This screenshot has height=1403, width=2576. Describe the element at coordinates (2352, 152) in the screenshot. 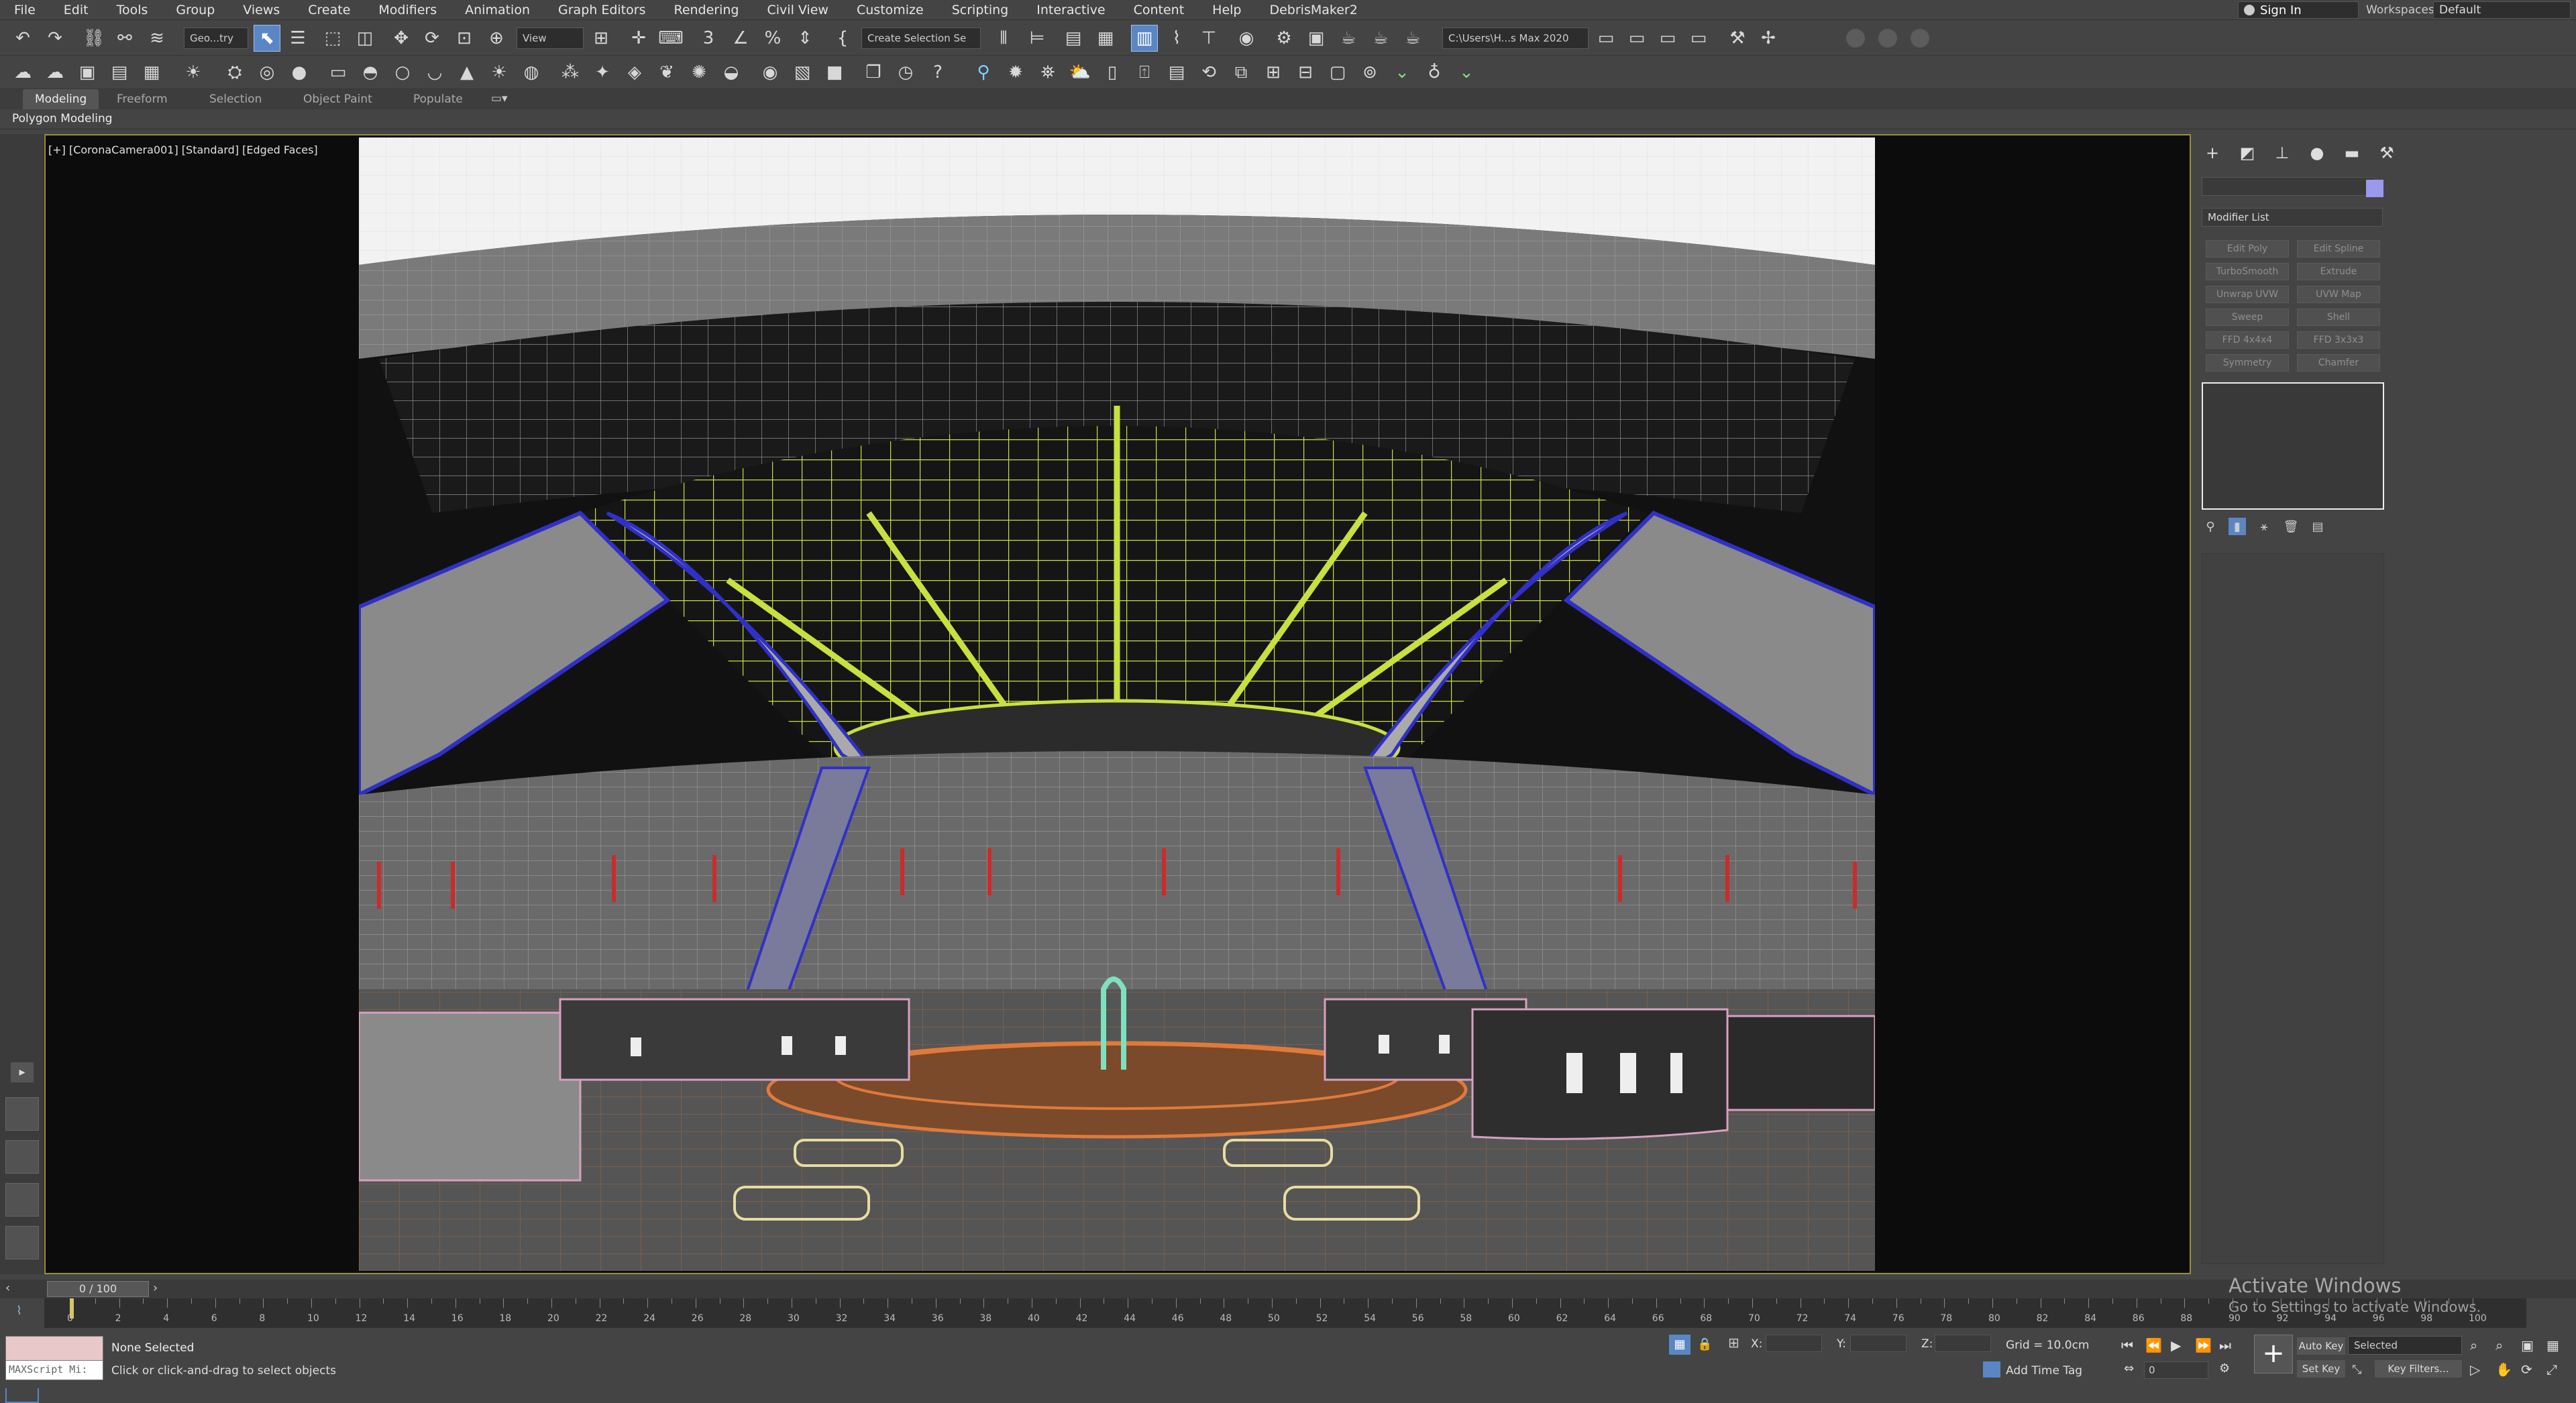

I see `display-tab-icon: ▬` at that location.